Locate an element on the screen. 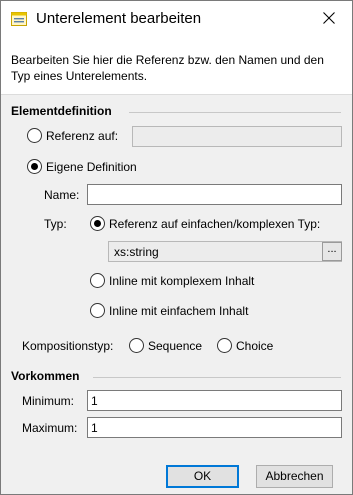 The height and width of the screenshot is (495, 353). reference-input is located at coordinates (237, 136).